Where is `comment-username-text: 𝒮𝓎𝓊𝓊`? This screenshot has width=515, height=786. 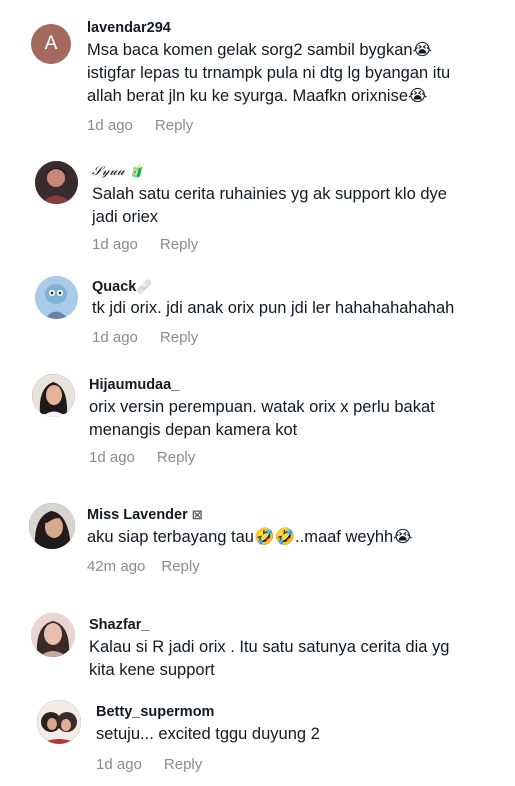 comment-username-text: 𝒮𝓎𝓊𝓊 is located at coordinates (108, 171).